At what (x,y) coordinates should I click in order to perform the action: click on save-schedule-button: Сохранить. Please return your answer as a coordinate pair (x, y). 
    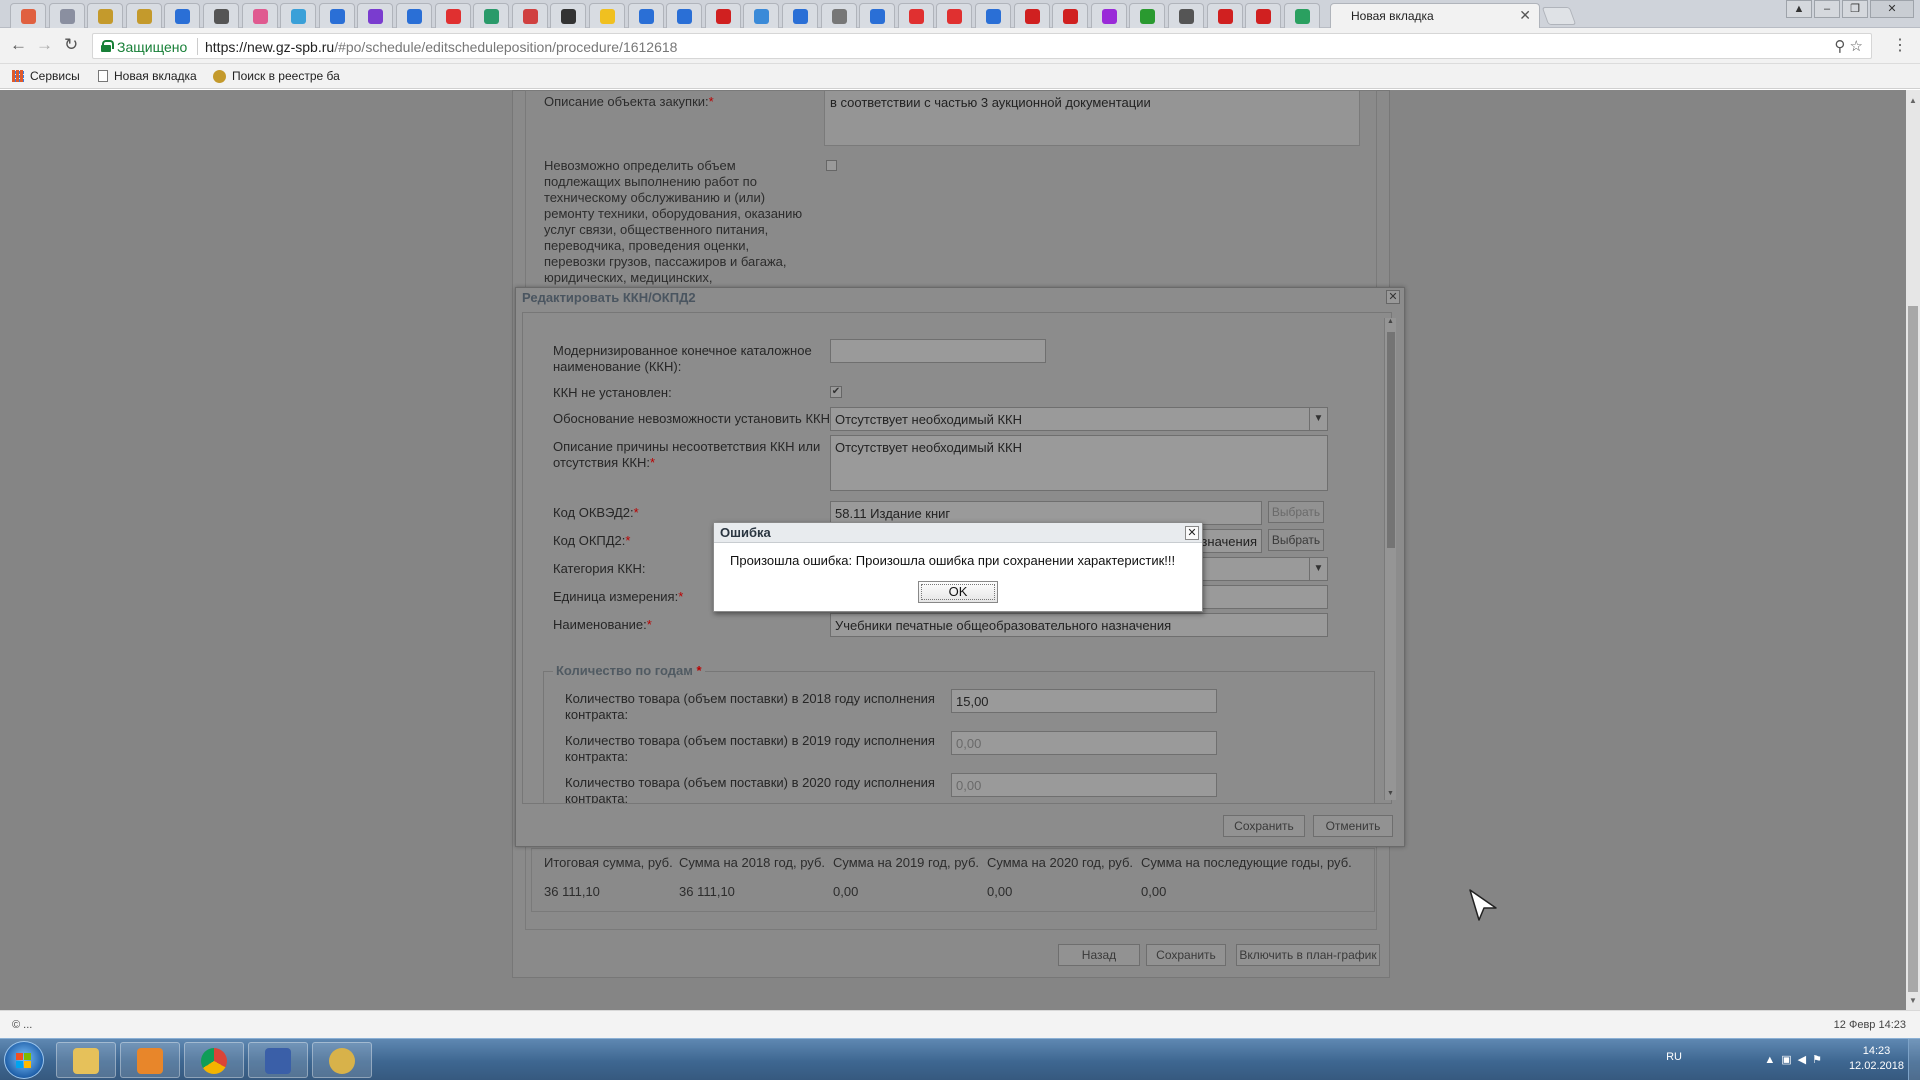
    Looking at the image, I should click on (1186, 955).